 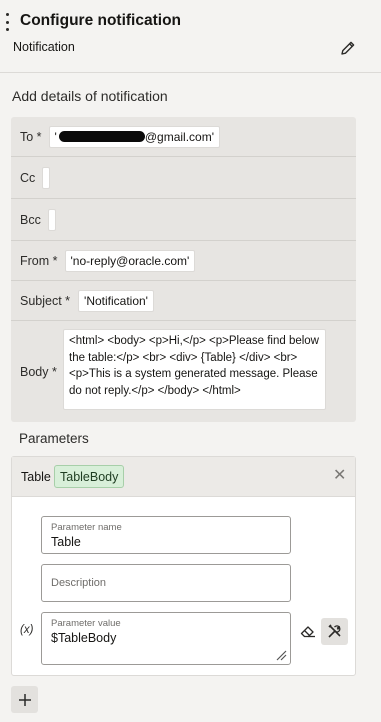 I want to click on details-heading: Add details of notification, so click(x=90, y=96).